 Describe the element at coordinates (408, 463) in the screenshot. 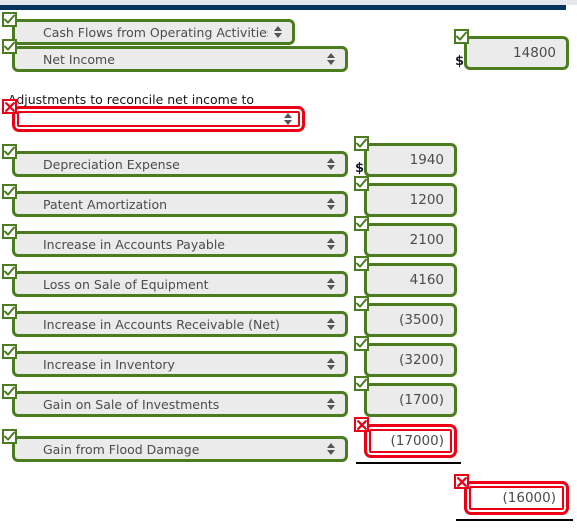

I see `subtotal-rule` at that location.